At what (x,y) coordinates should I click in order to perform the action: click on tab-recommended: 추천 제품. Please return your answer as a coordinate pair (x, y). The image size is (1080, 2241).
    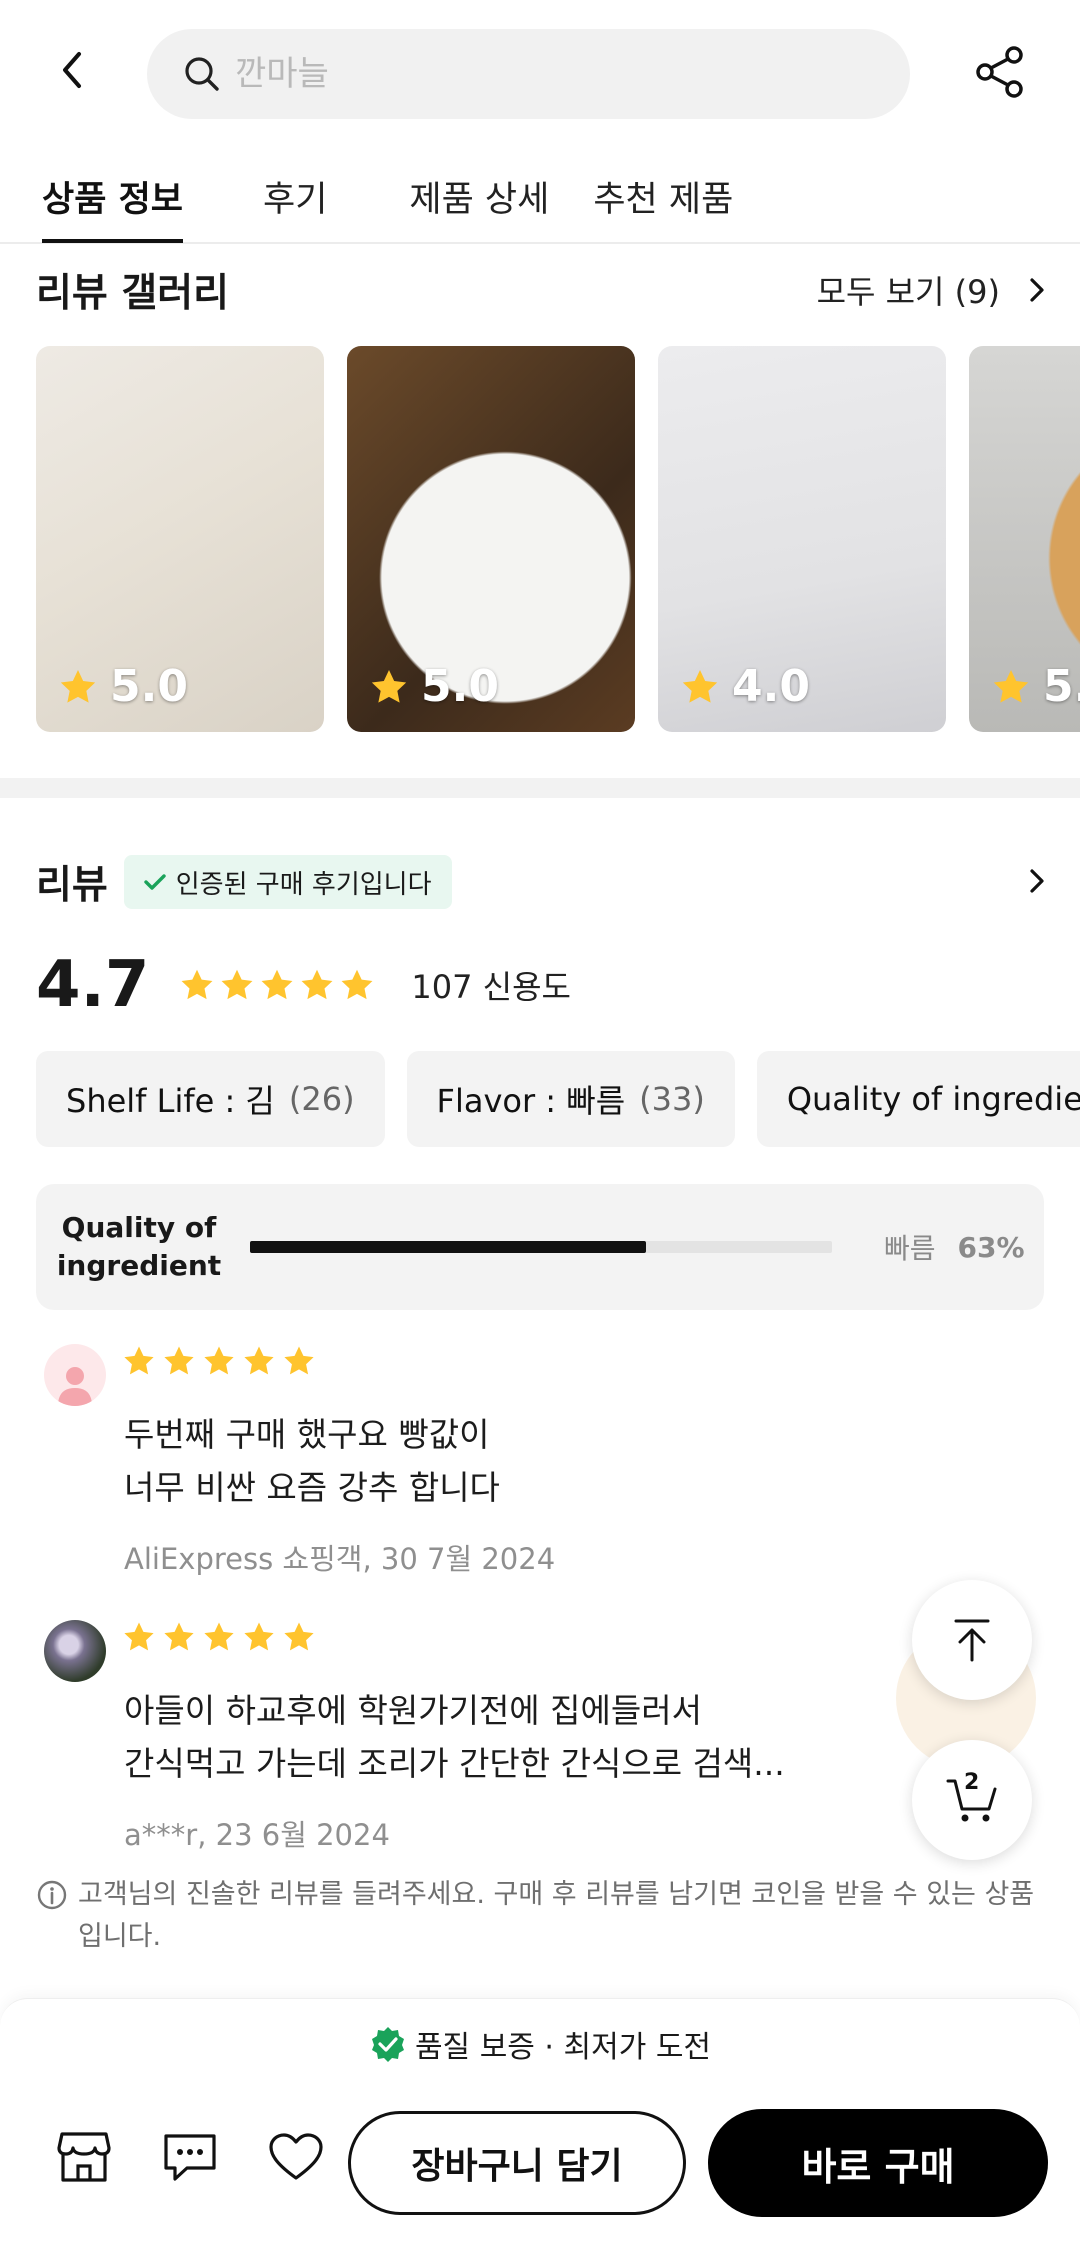
    Looking at the image, I should click on (663, 196).